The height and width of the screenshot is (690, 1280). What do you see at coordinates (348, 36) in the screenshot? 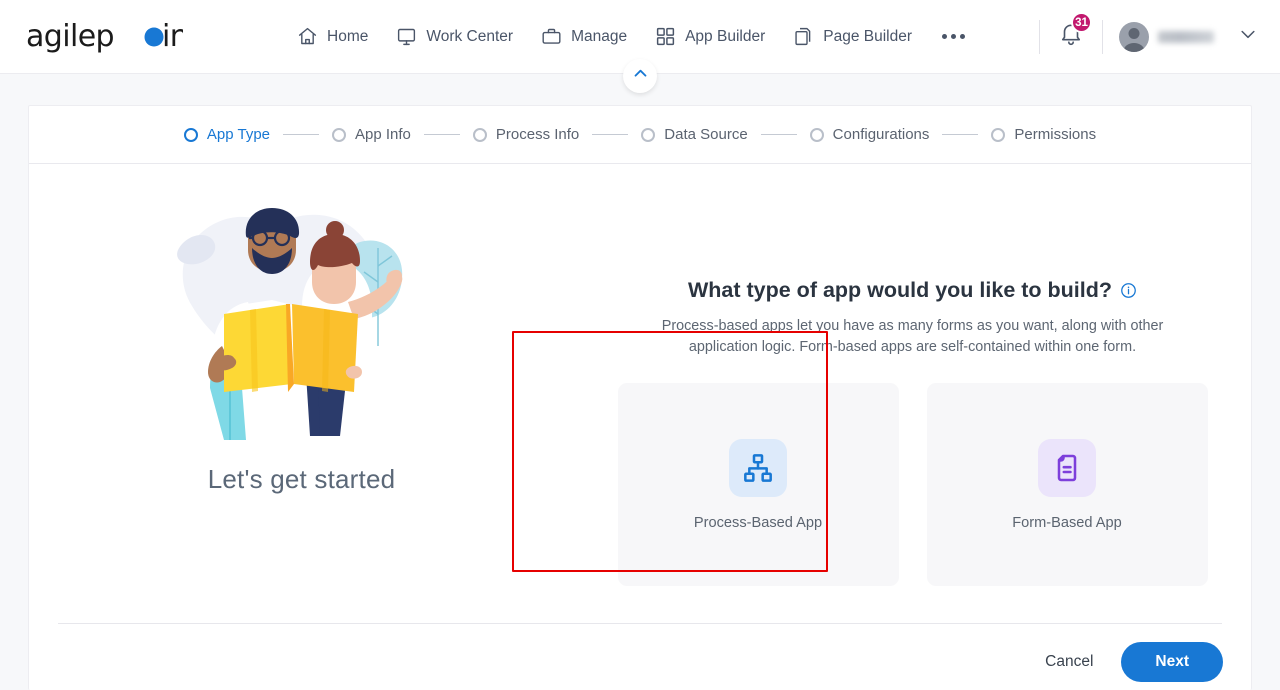
I see `nav-label: Home` at bounding box center [348, 36].